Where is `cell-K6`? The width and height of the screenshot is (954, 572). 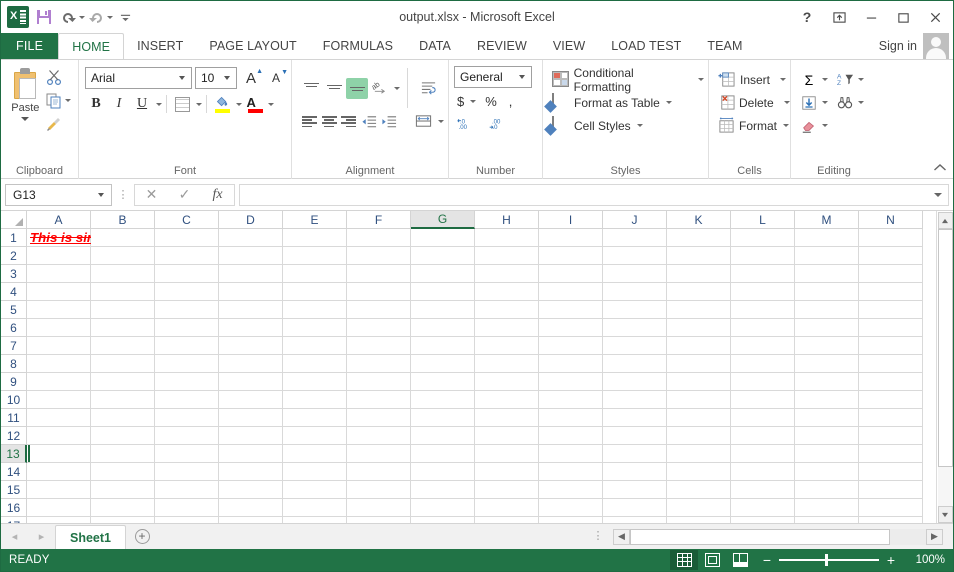
cell-K6 is located at coordinates (699, 328).